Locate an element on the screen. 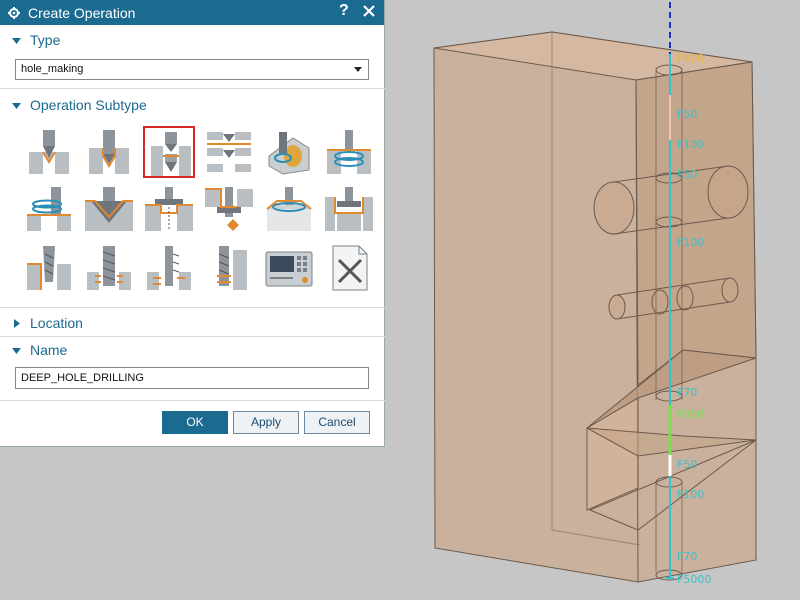 This screenshot has width=800, height=600. name-value: DEEP_HOLE_DRILLING is located at coordinates (82, 378).